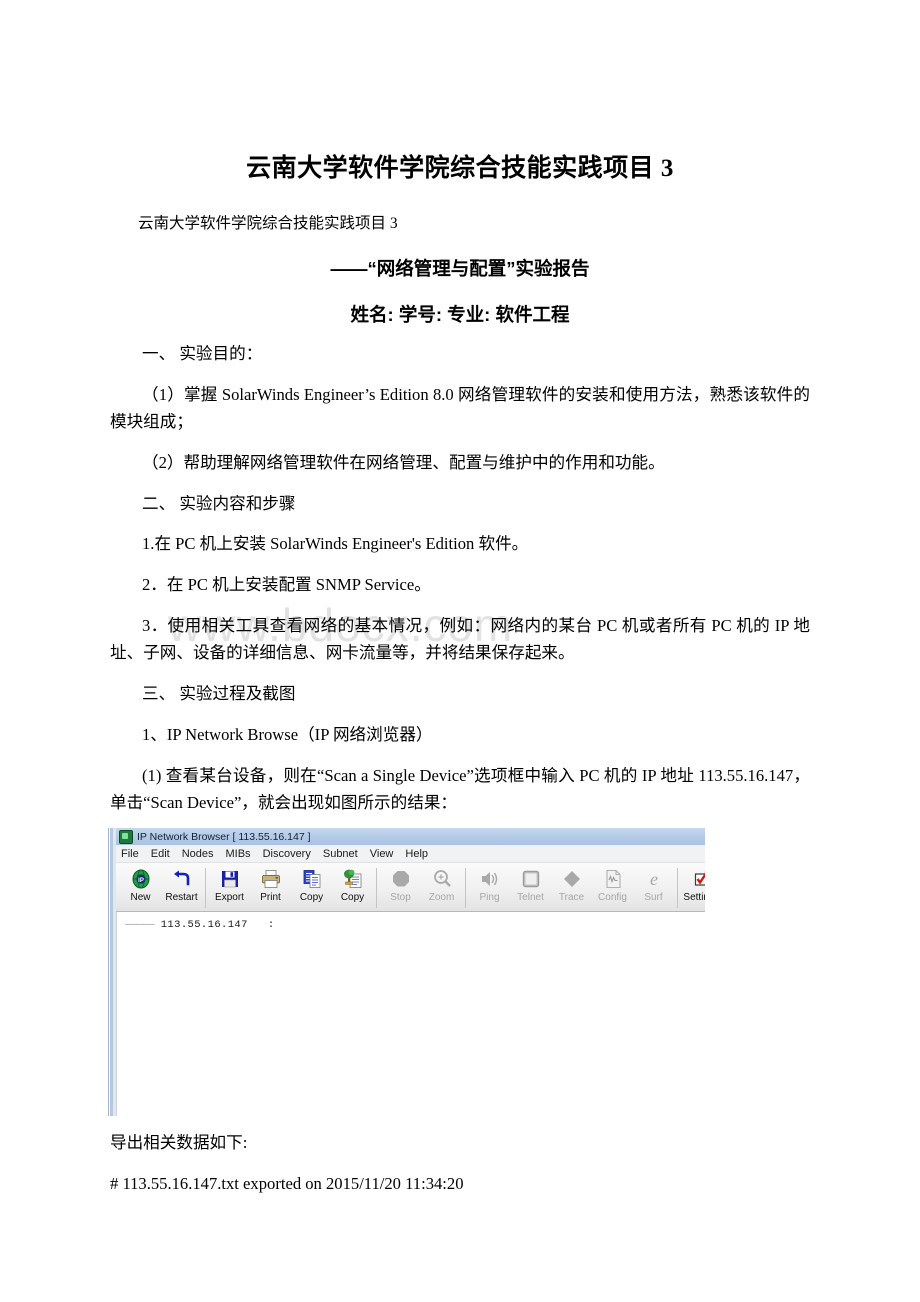 The width and height of the screenshot is (920, 1302). What do you see at coordinates (653, 898) in the screenshot?
I see `toolbar-label-surf: Surf` at bounding box center [653, 898].